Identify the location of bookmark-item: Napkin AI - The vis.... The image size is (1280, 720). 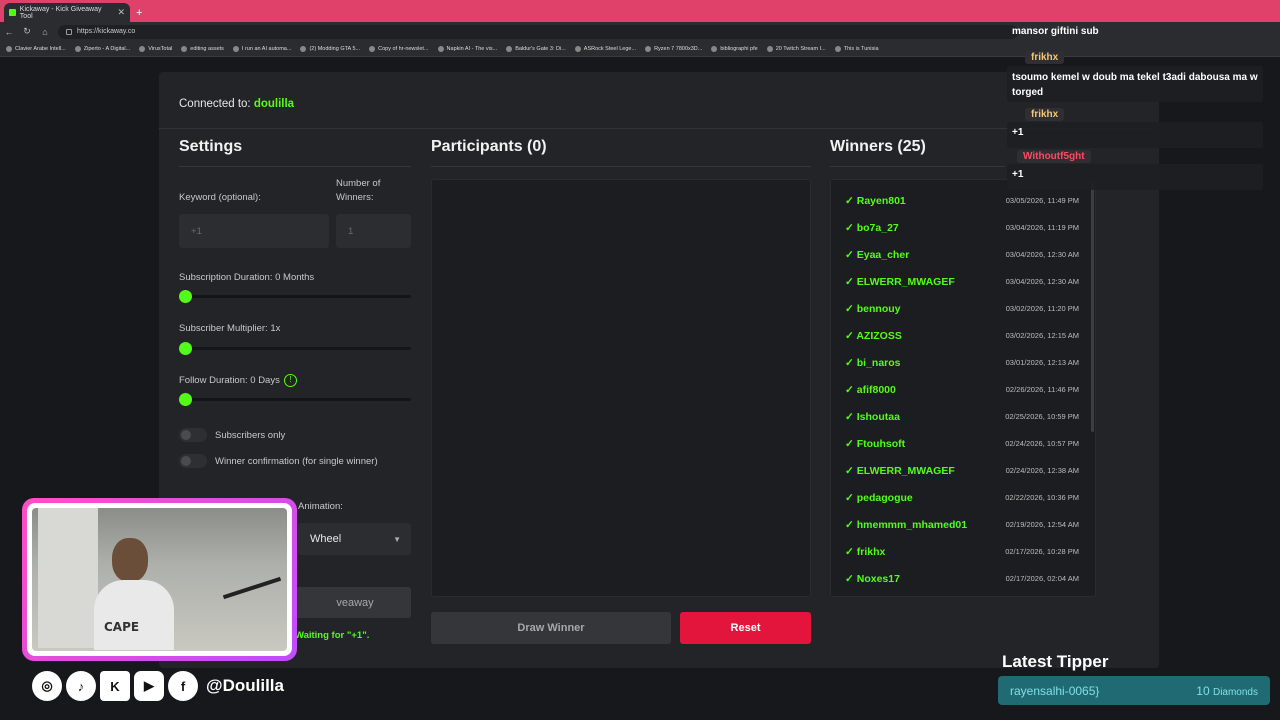
(467, 48).